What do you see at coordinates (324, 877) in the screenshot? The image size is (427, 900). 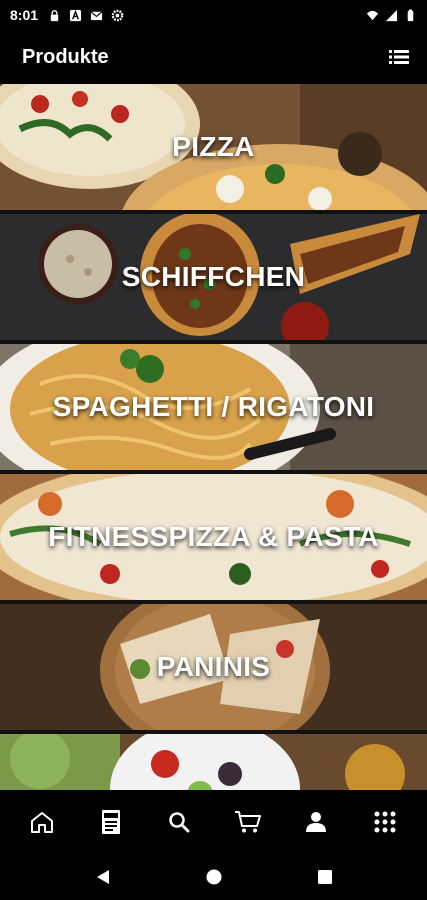 I see `recents-icon` at bounding box center [324, 877].